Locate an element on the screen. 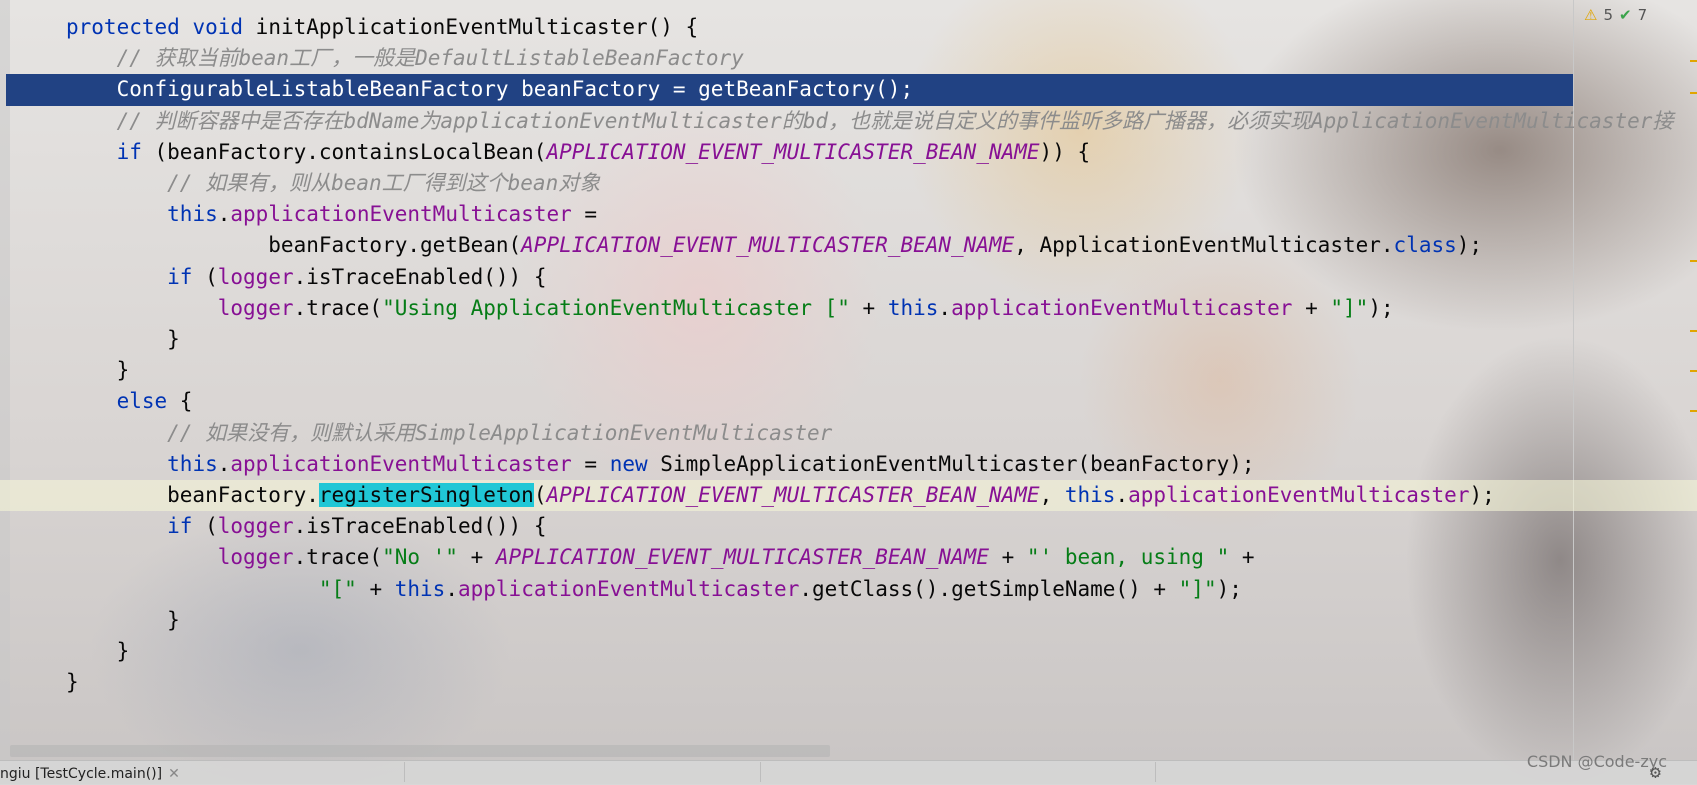 This screenshot has width=1697, height=785. run-tab: ngiu [TestCycle.main()] ✕ is located at coordinates (90, 774).